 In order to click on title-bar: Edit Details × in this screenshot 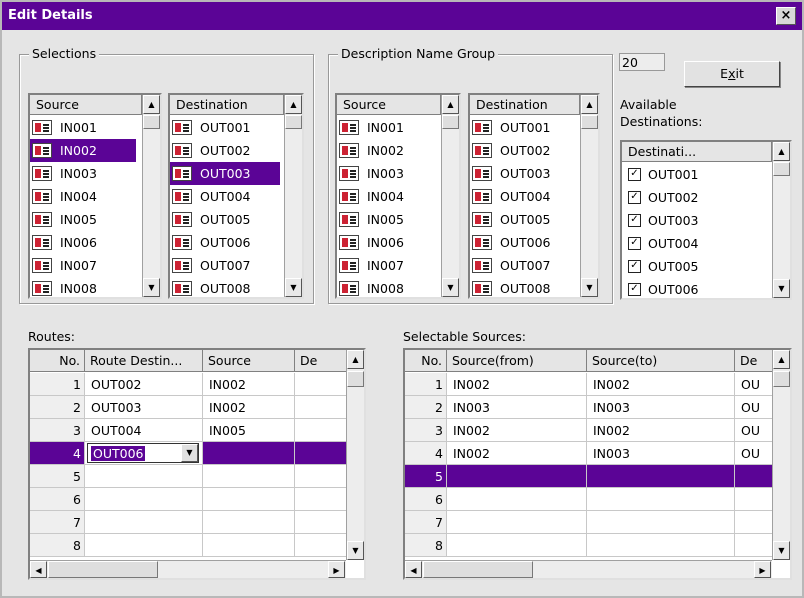, I will do `click(402, 16)`.